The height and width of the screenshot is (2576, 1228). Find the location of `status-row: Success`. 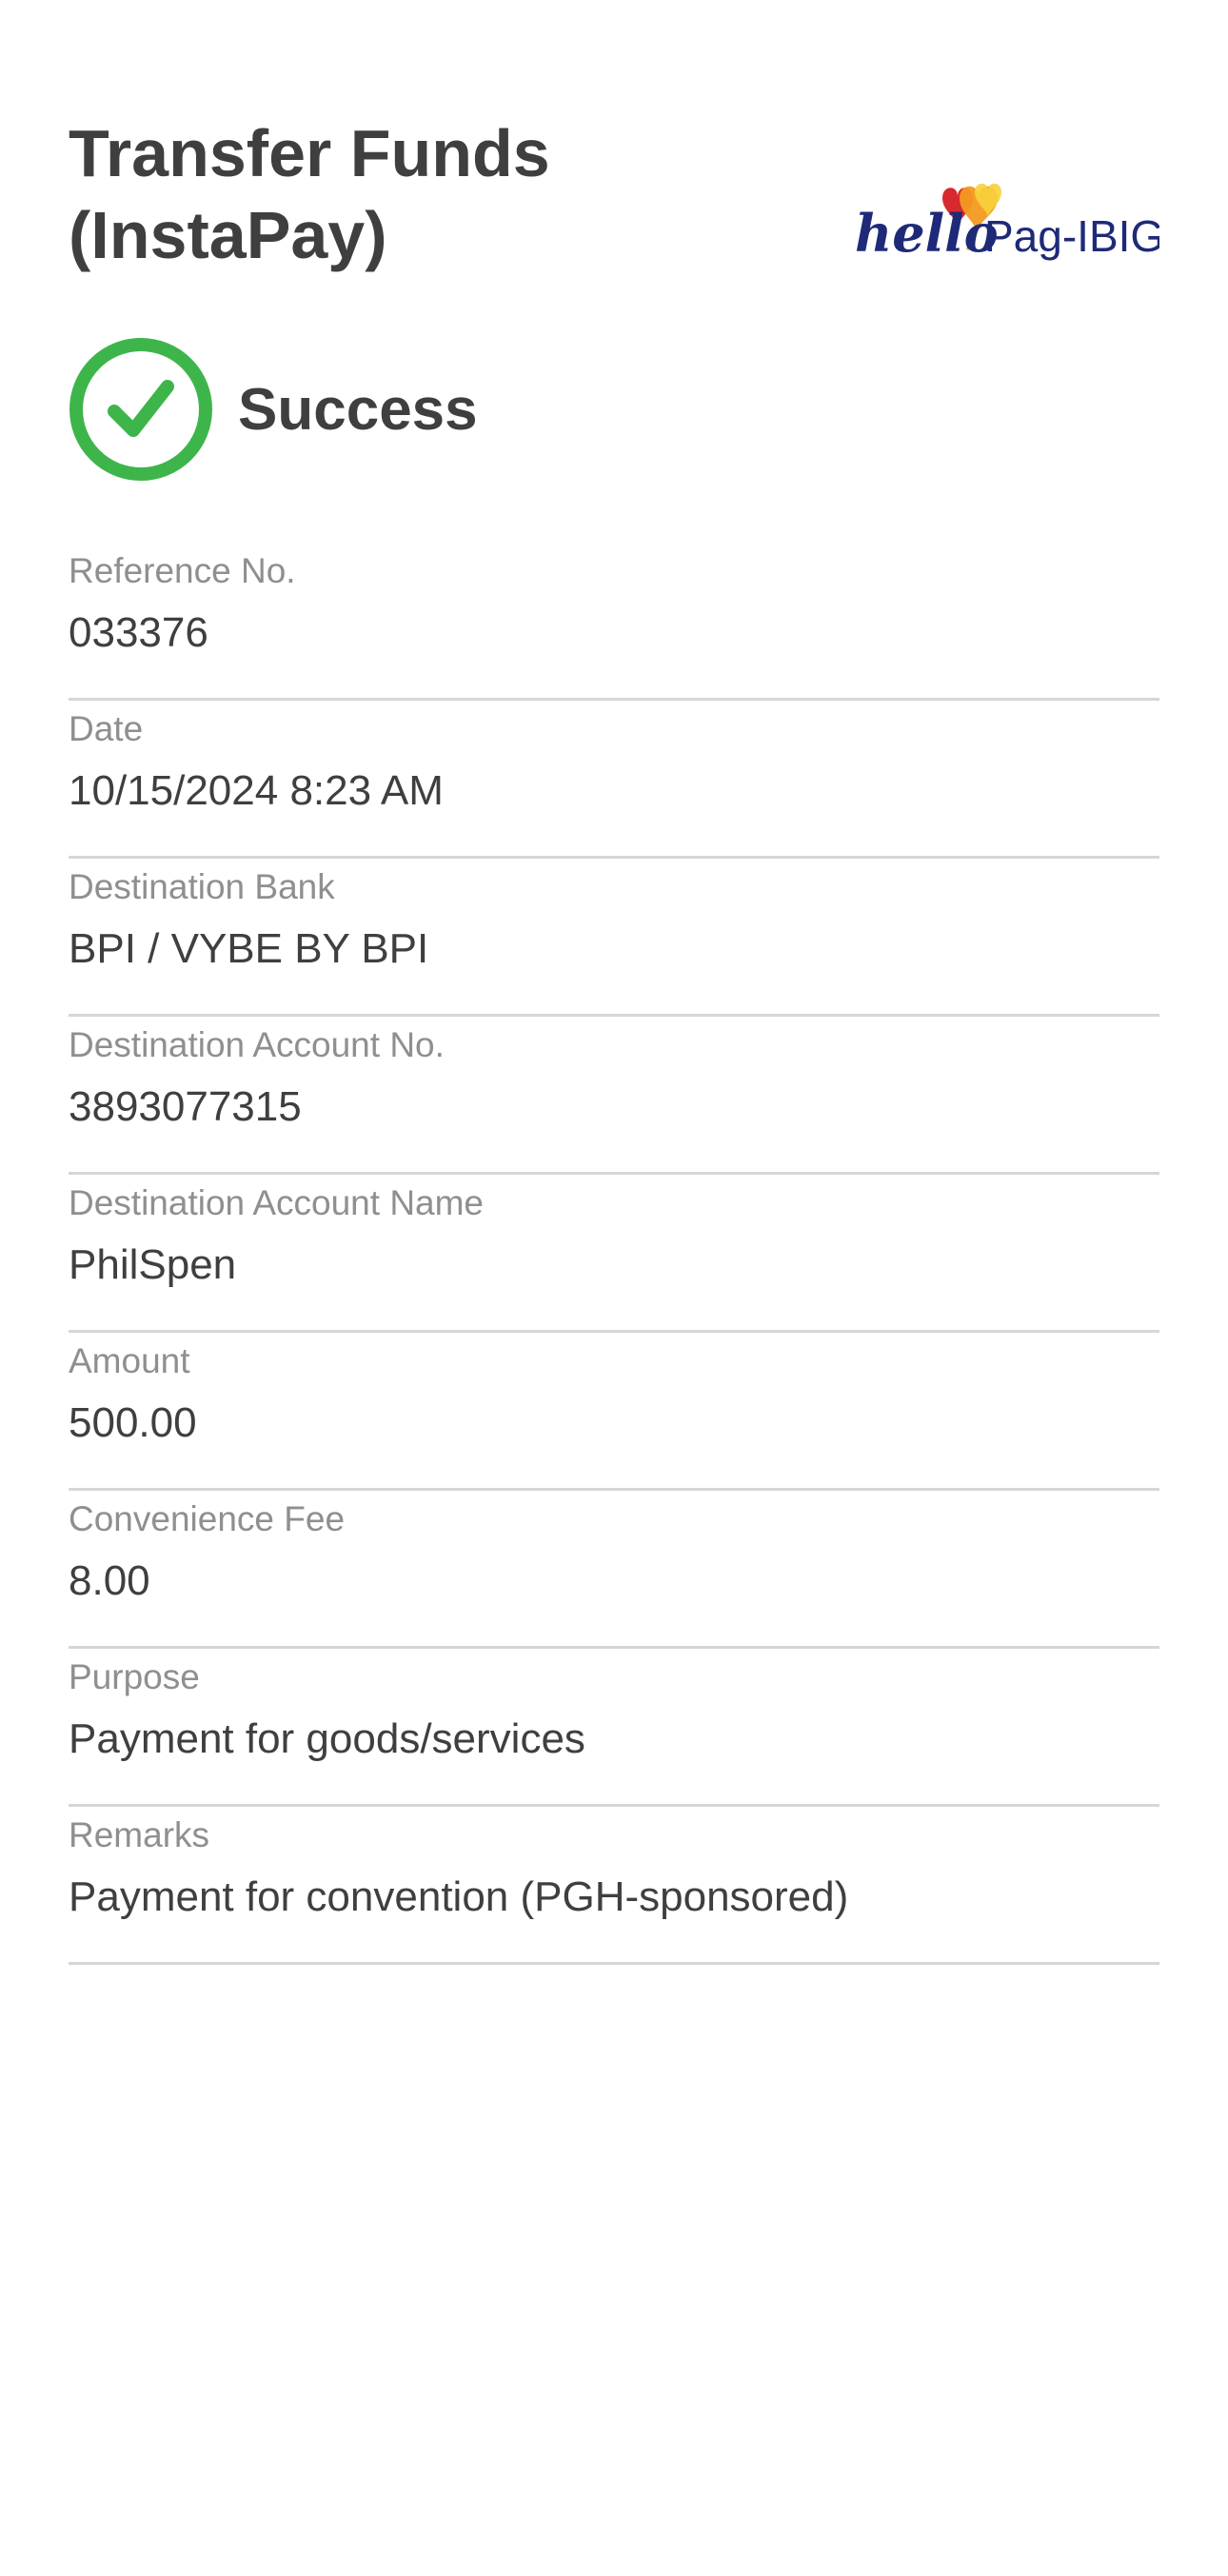

status-row: Success is located at coordinates (273, 409).